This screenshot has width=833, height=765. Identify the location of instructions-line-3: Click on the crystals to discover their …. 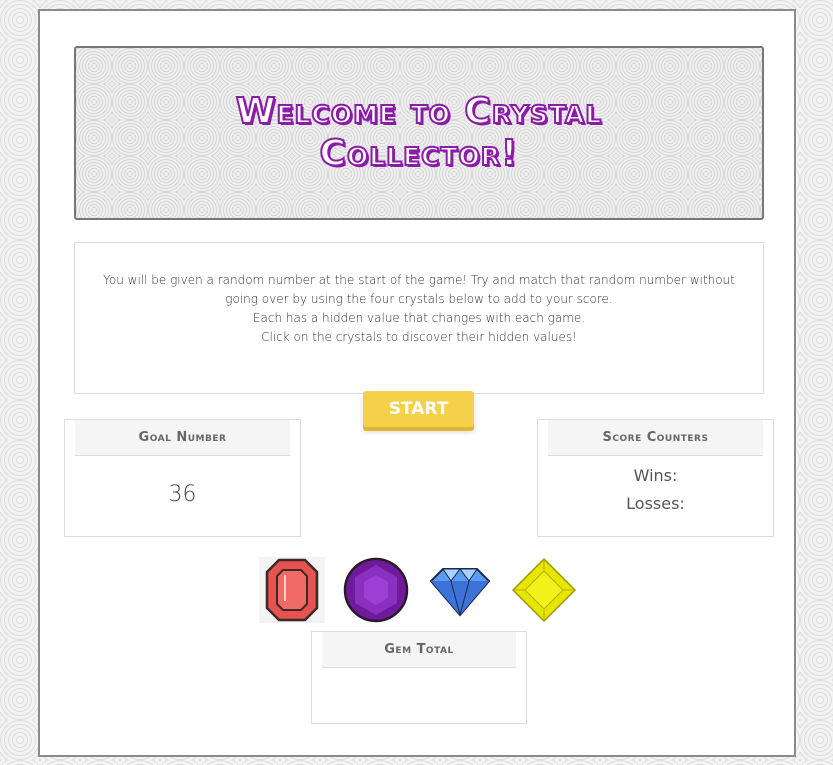
(419, 337).